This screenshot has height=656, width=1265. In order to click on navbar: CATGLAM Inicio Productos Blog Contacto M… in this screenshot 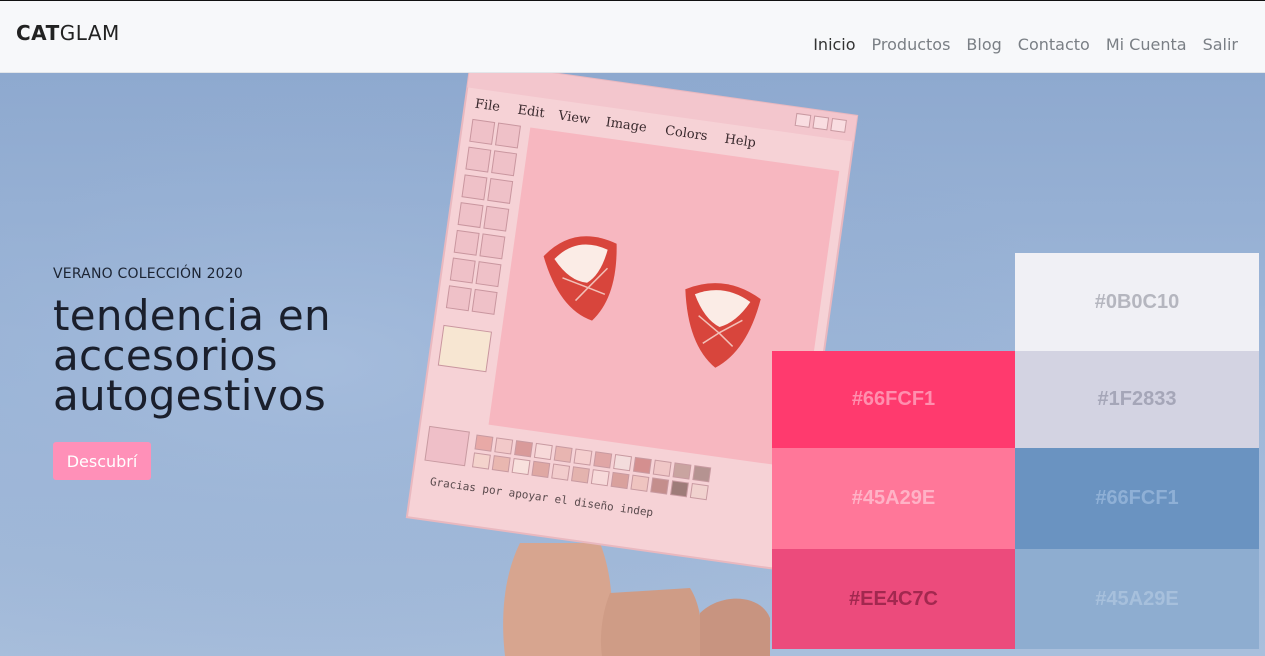, I will do `click(632, 36)`.